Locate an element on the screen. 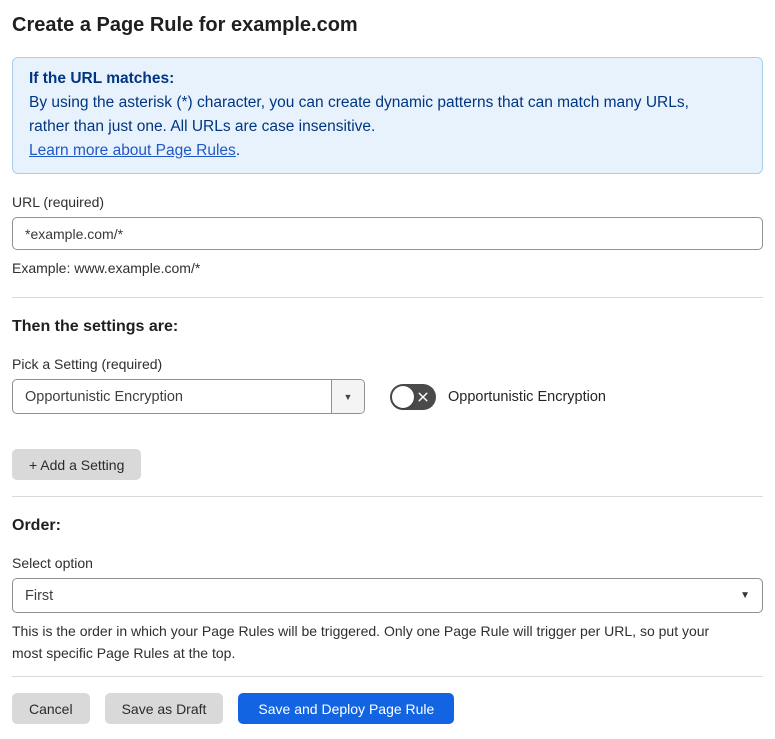 The width and height of the screenshot is (775, 739). link-period: . is located at coordinates (238, 150).